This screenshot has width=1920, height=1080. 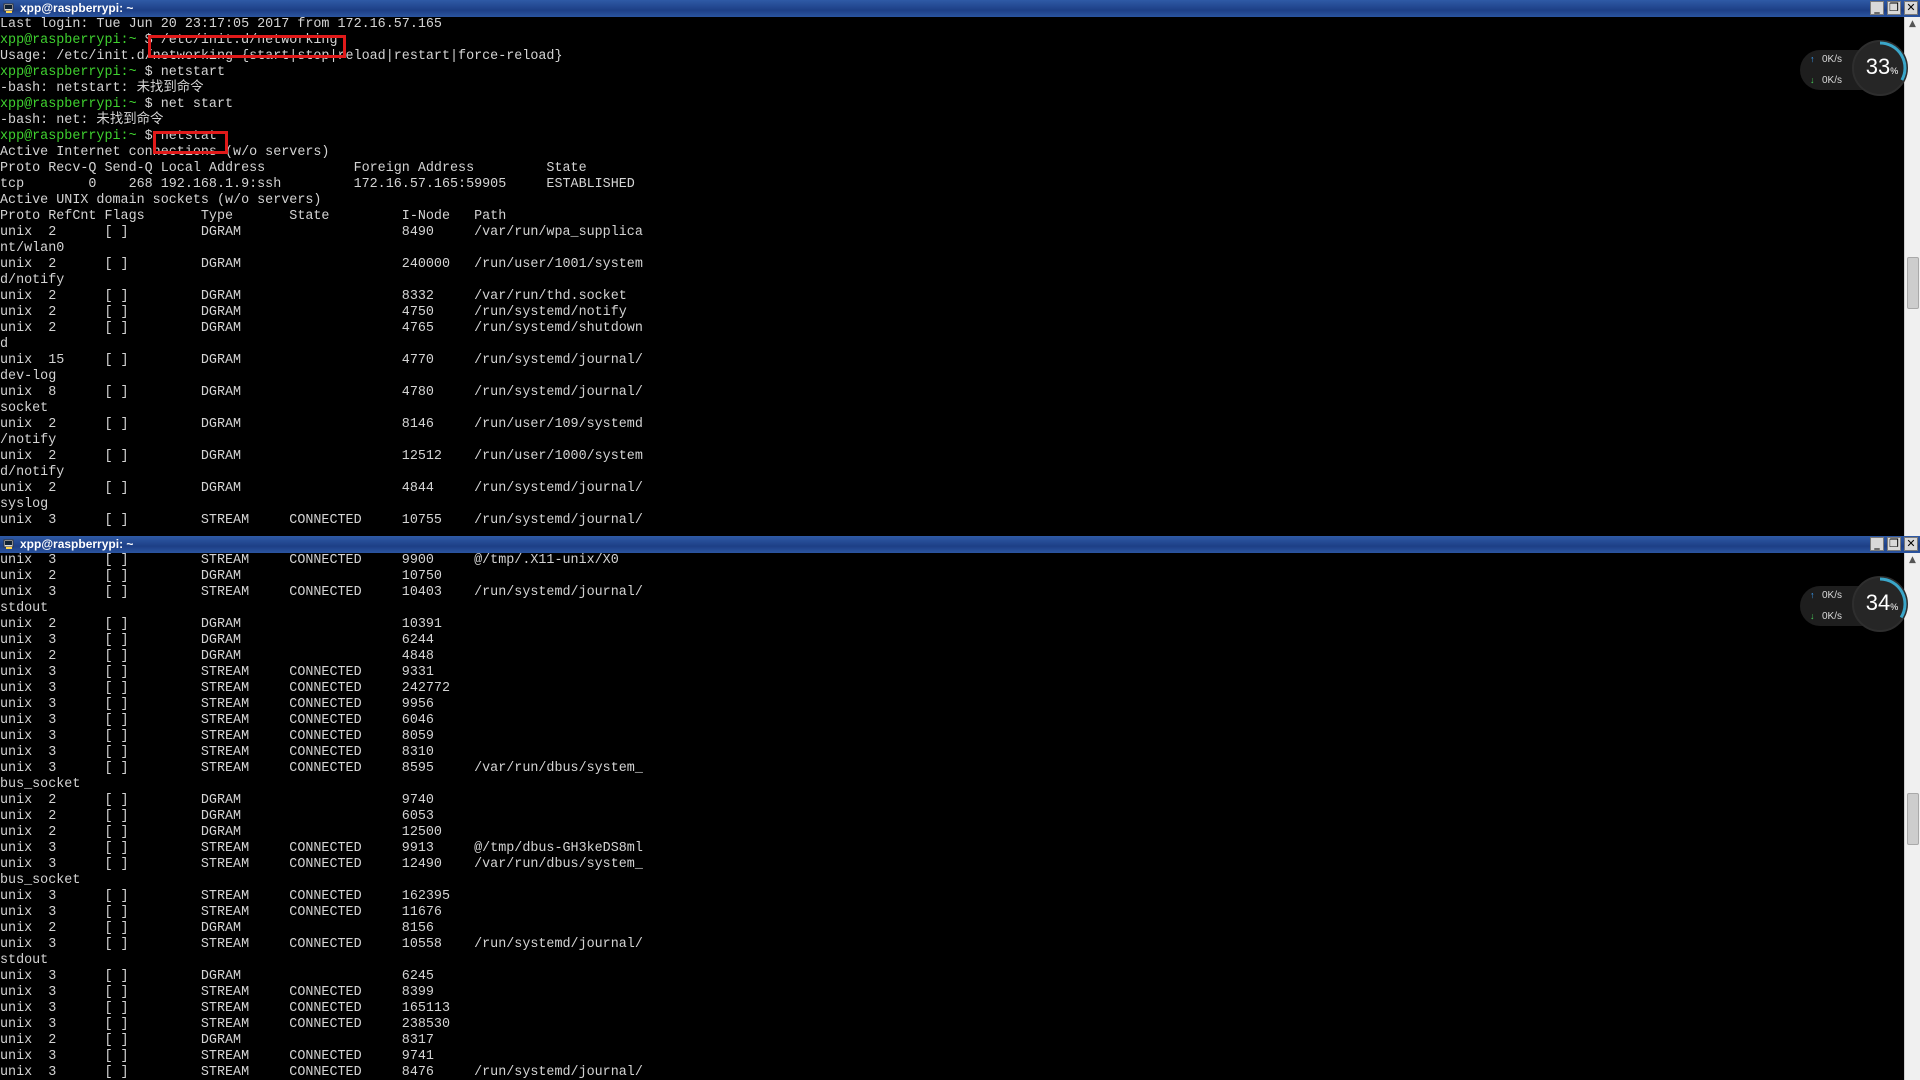 I want to click on terminal-line: unix 2 [ ] DGRAM 9740, so click(x=217, y=800).